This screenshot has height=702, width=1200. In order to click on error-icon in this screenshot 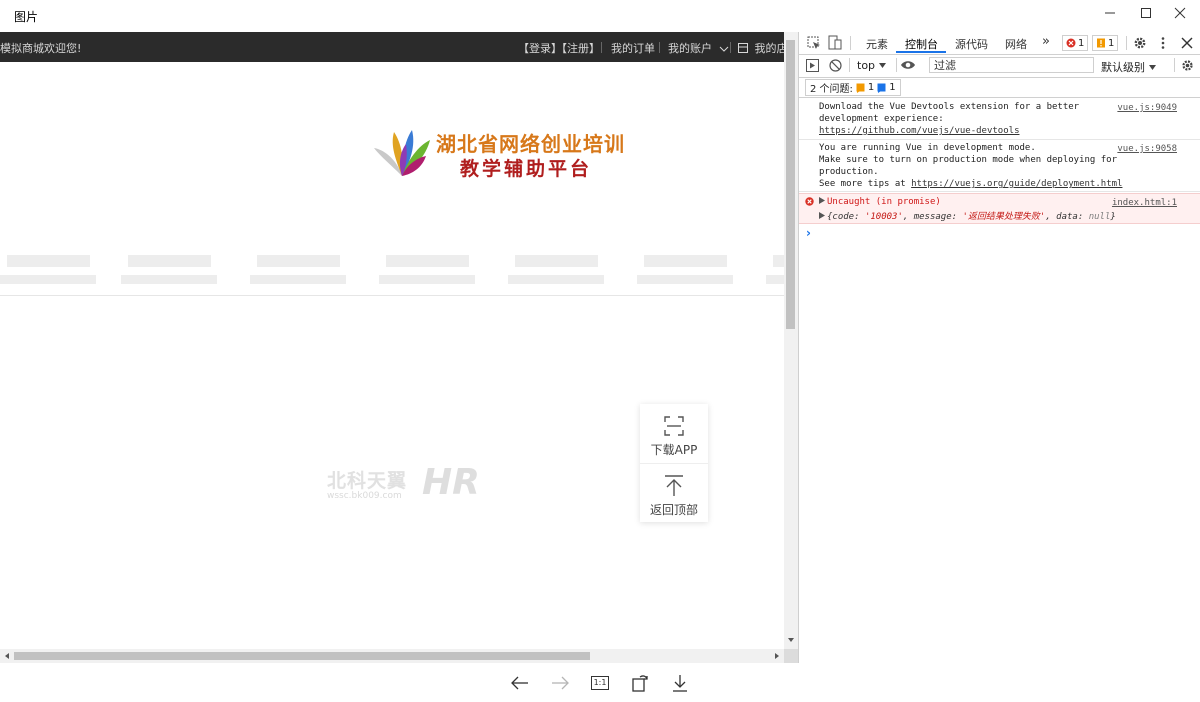, I will do `click(809, 201)`.